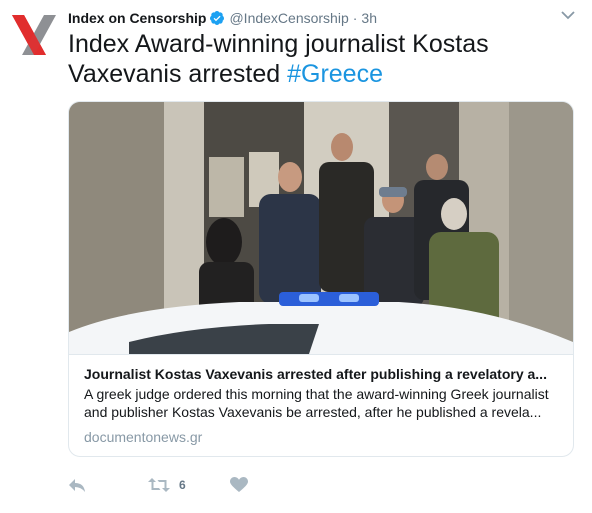 This screenshot has width=592, height=513. I want to click on retweet-button: 6, so click(167, 485).